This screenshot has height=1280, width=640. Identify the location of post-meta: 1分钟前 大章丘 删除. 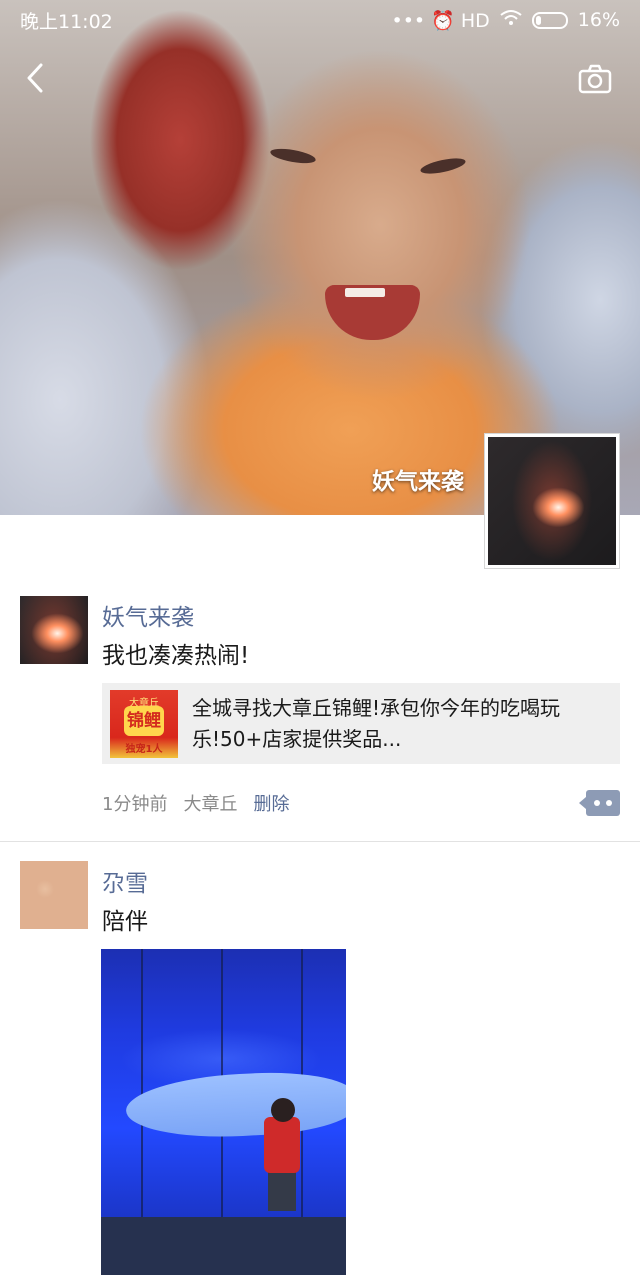
(195, 803).